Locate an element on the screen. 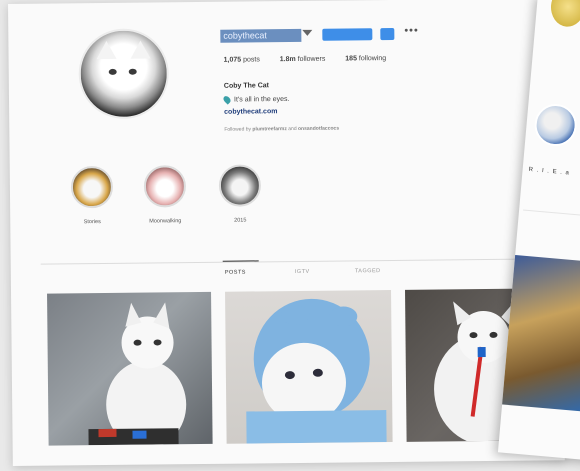 The image size is (580, 471). highlight-stories: Stories is located at coordinates (92, 195).